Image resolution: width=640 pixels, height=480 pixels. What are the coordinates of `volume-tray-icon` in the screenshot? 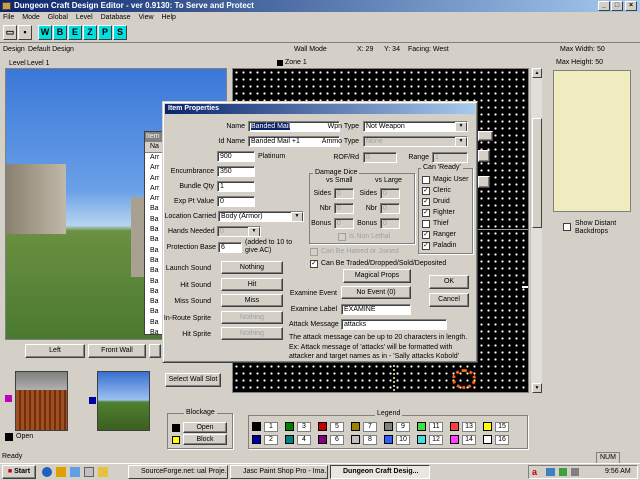 It's located at (575, 472).